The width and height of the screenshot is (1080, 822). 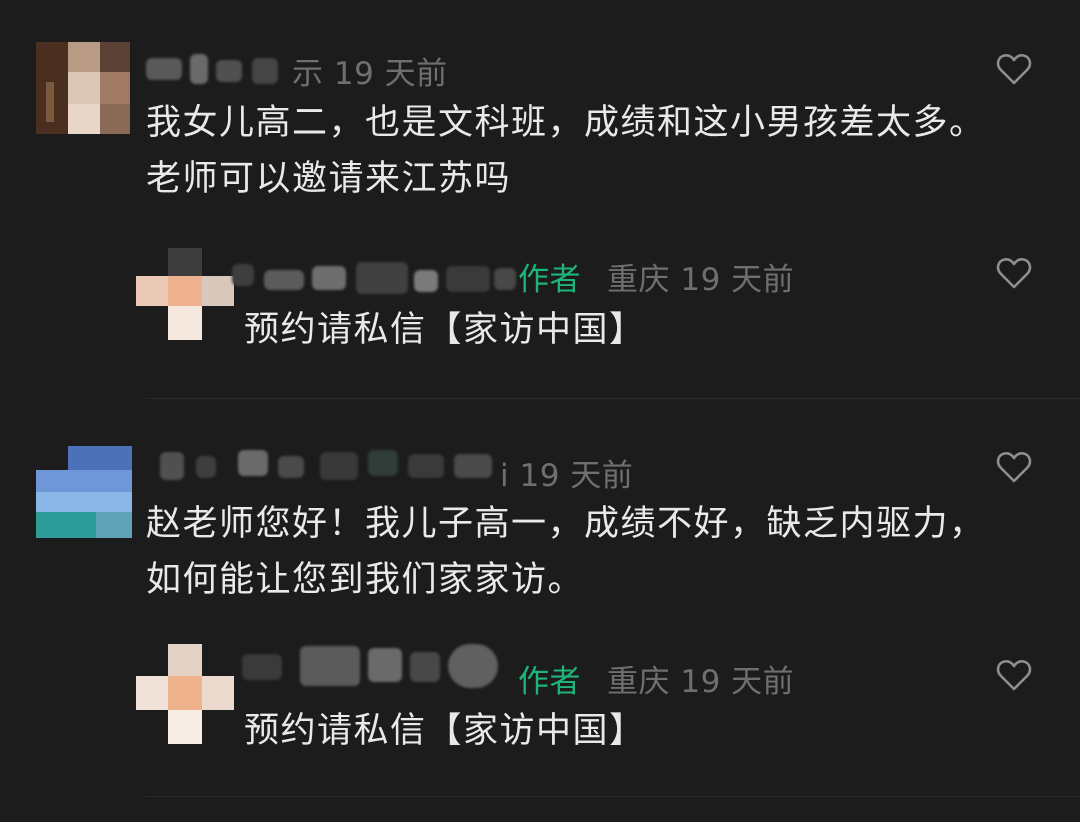 I want to click on comment-meta: i 19 天前, so click(x=566, y=472).